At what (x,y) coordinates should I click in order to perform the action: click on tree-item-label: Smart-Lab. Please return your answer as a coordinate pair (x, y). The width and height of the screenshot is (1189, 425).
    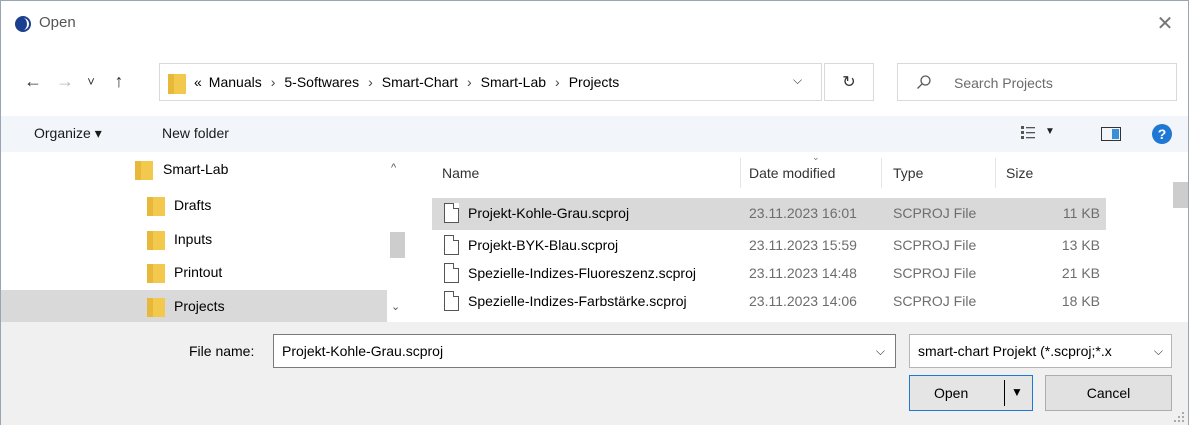
    Looking at the image, I should click on (196, 169).